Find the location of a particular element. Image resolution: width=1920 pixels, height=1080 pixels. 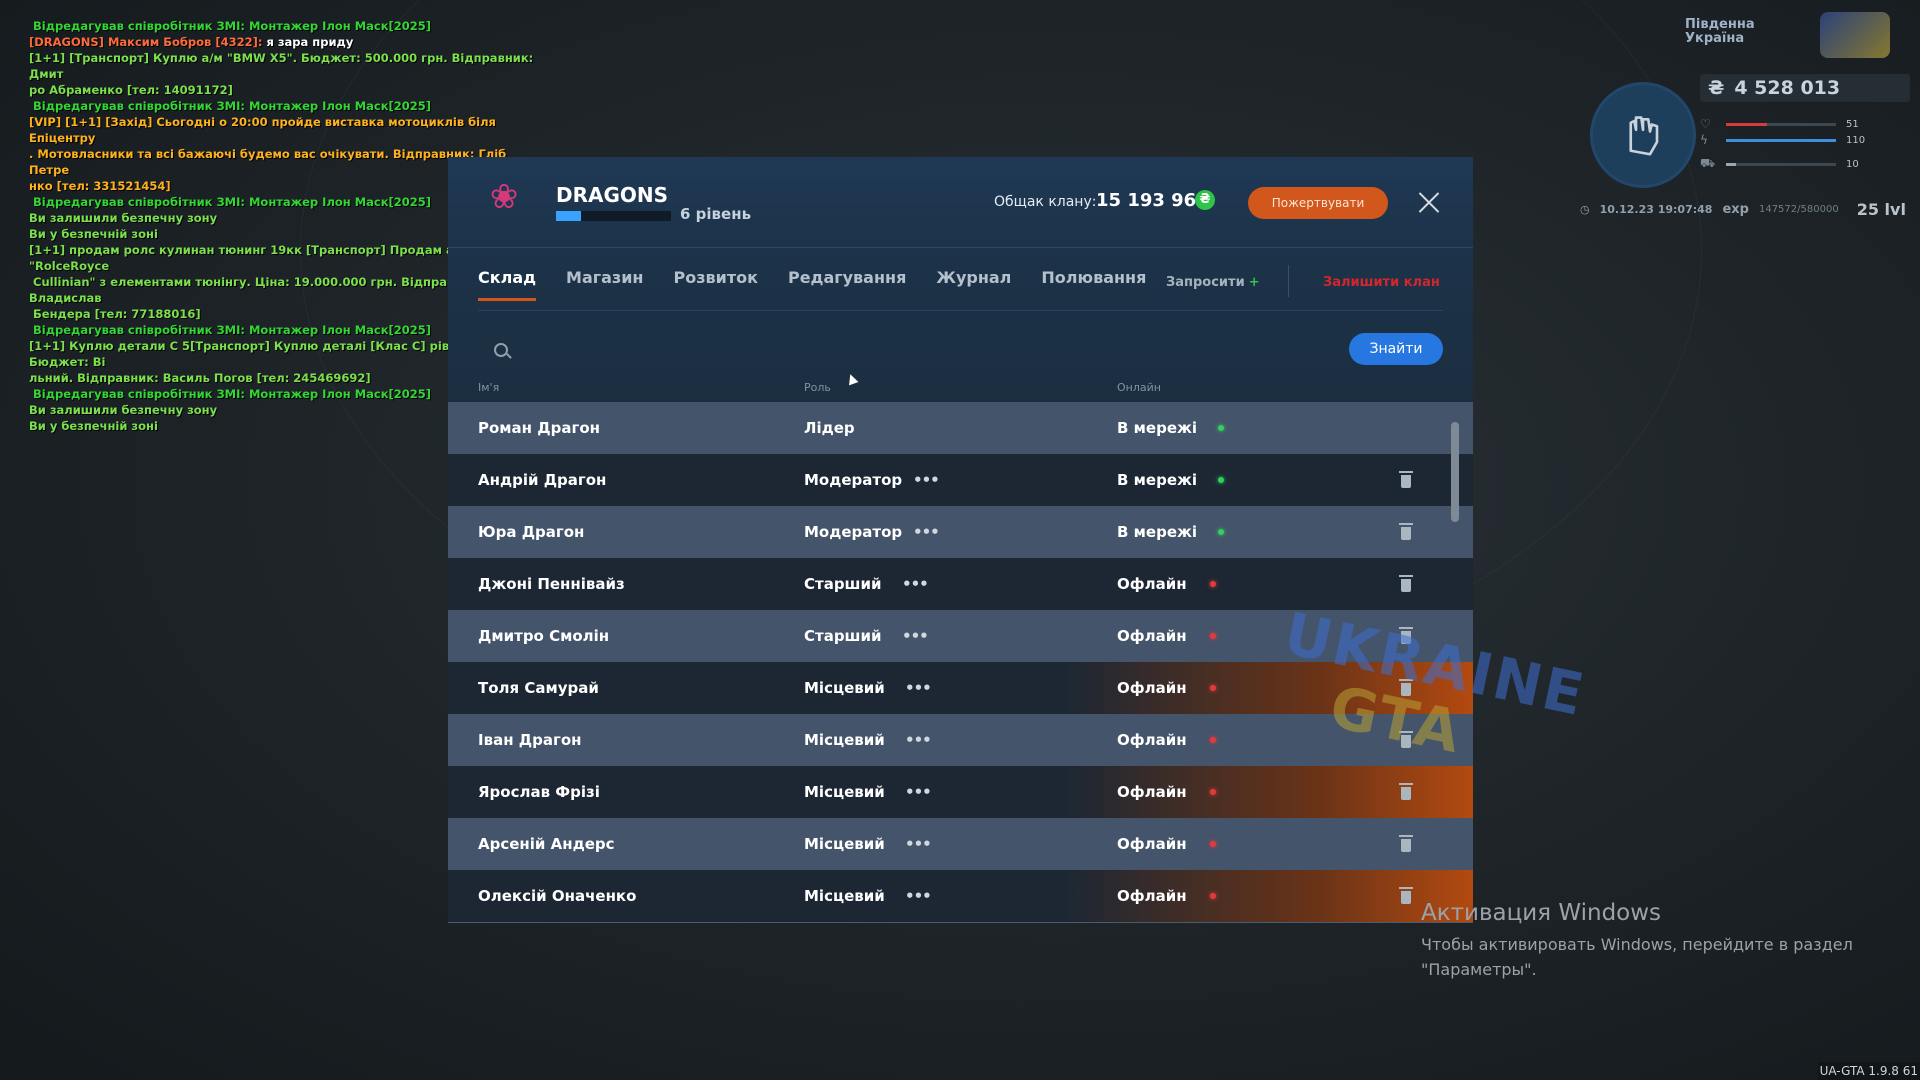

clan-treasury-value: 15 193 962 is located at coordinates (1152, 200).